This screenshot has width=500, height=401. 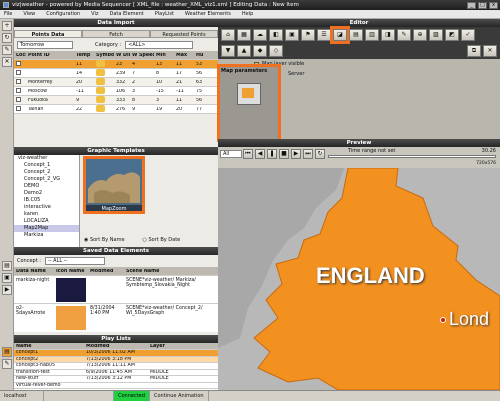 I want to click on concept-select: -- ALL --, so click(x=74, y=261).